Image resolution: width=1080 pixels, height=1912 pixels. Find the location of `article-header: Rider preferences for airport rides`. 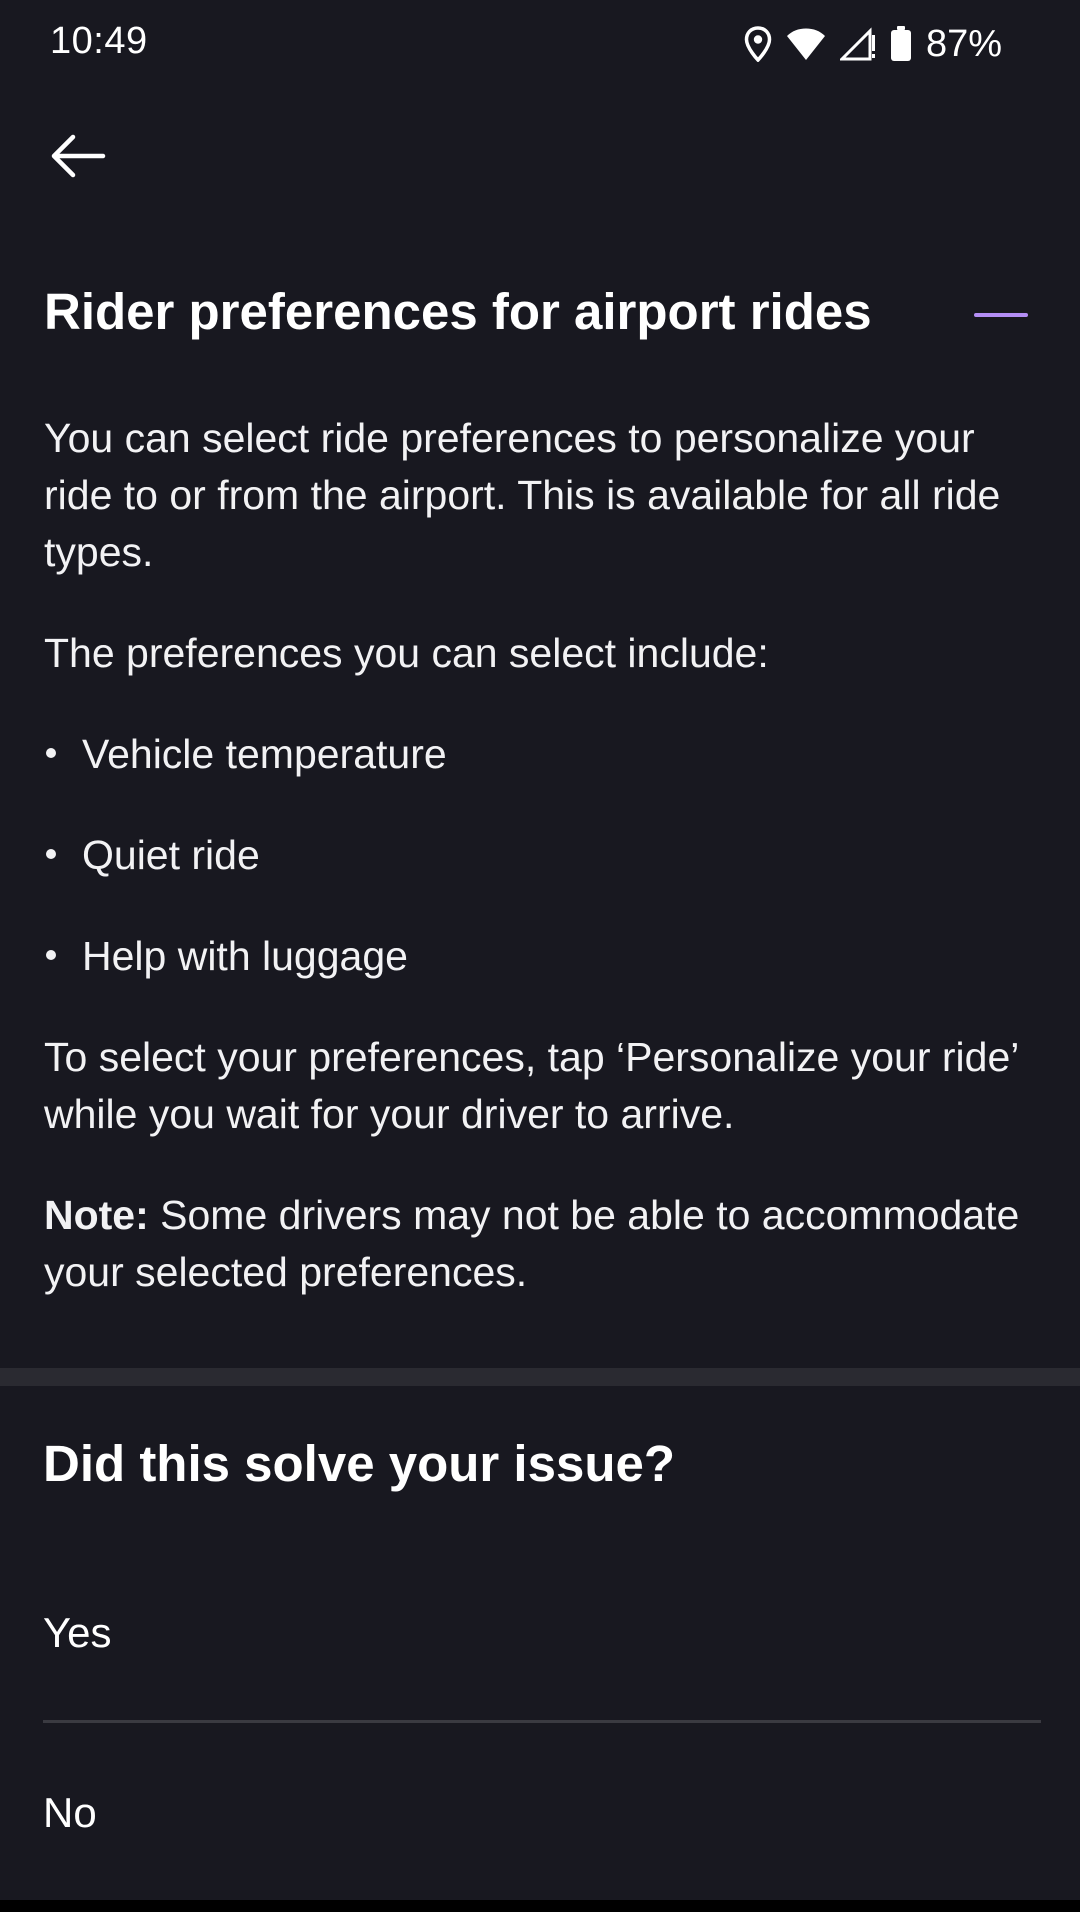

article-header: Rider preferences for airport rides is located at coordinates (540, 315).